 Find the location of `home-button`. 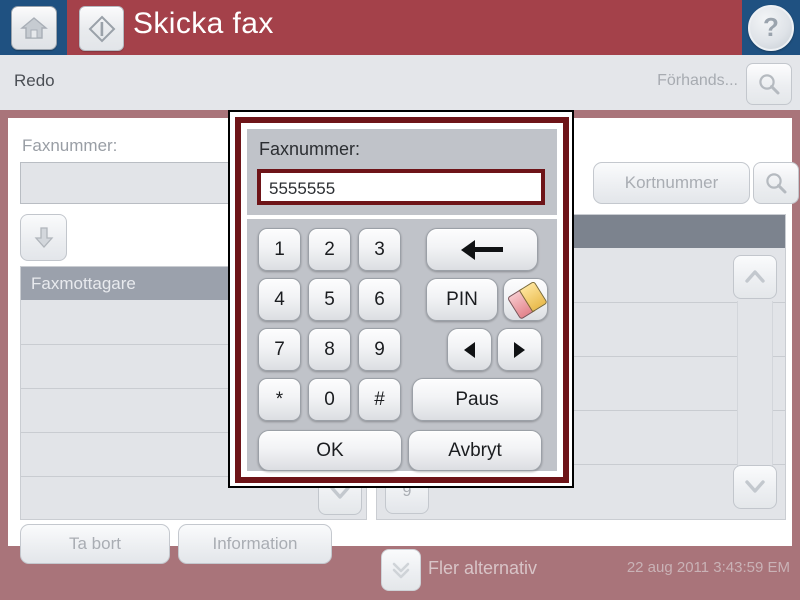

home-button is located at coordinates (33, 27).